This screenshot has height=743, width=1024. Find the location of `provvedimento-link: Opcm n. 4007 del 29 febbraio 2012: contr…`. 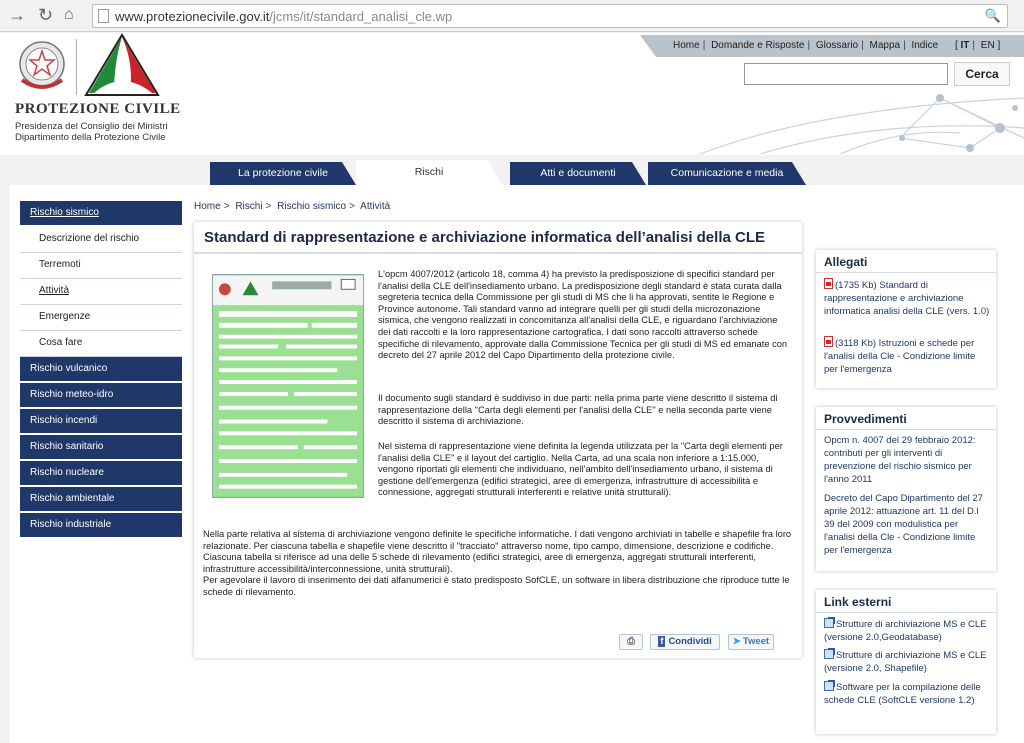

provvedimento-link: Opcm n. 4007 del 29 febbraio 2012: contr… is located at coordinates (907, 460).